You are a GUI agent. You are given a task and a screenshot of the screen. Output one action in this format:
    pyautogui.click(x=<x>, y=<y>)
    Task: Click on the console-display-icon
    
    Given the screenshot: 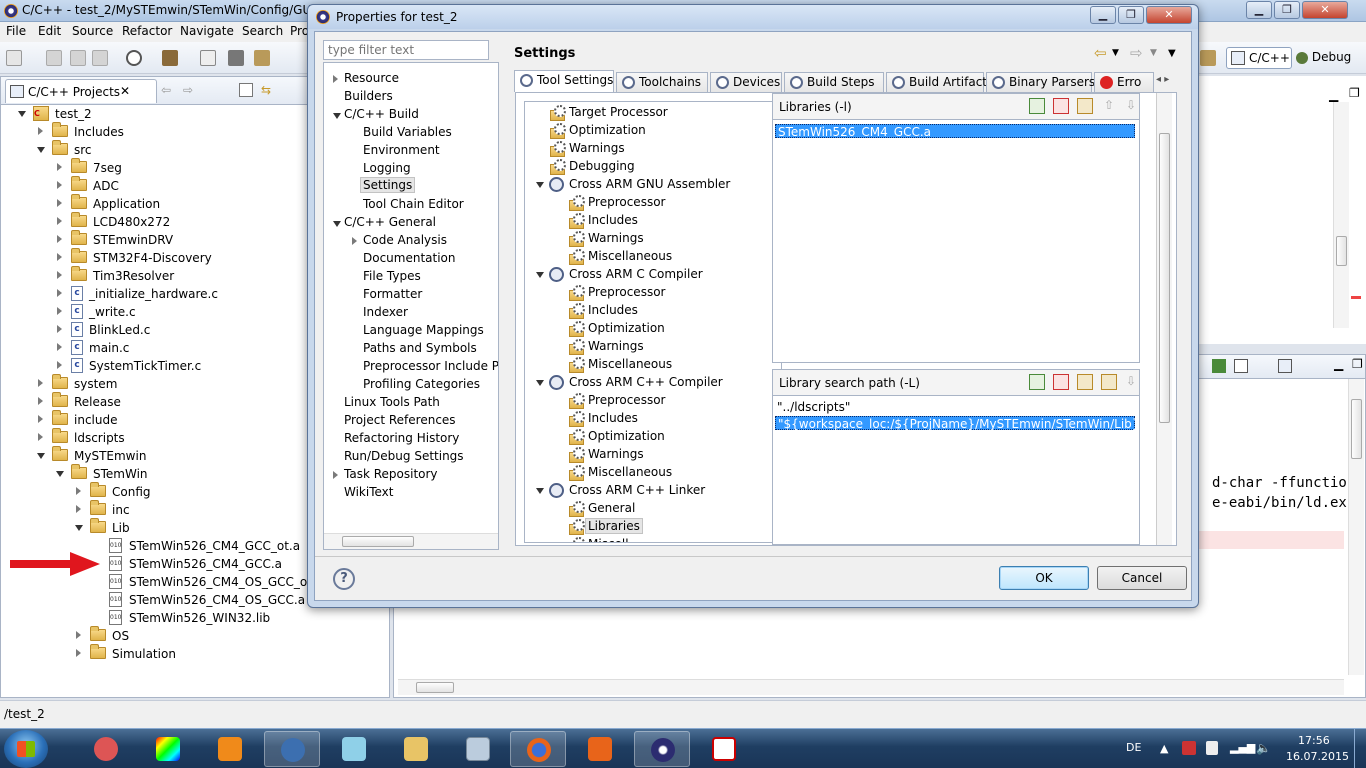 What is the action you would take?
    pyautogui.click(x=1241, y=366)
    